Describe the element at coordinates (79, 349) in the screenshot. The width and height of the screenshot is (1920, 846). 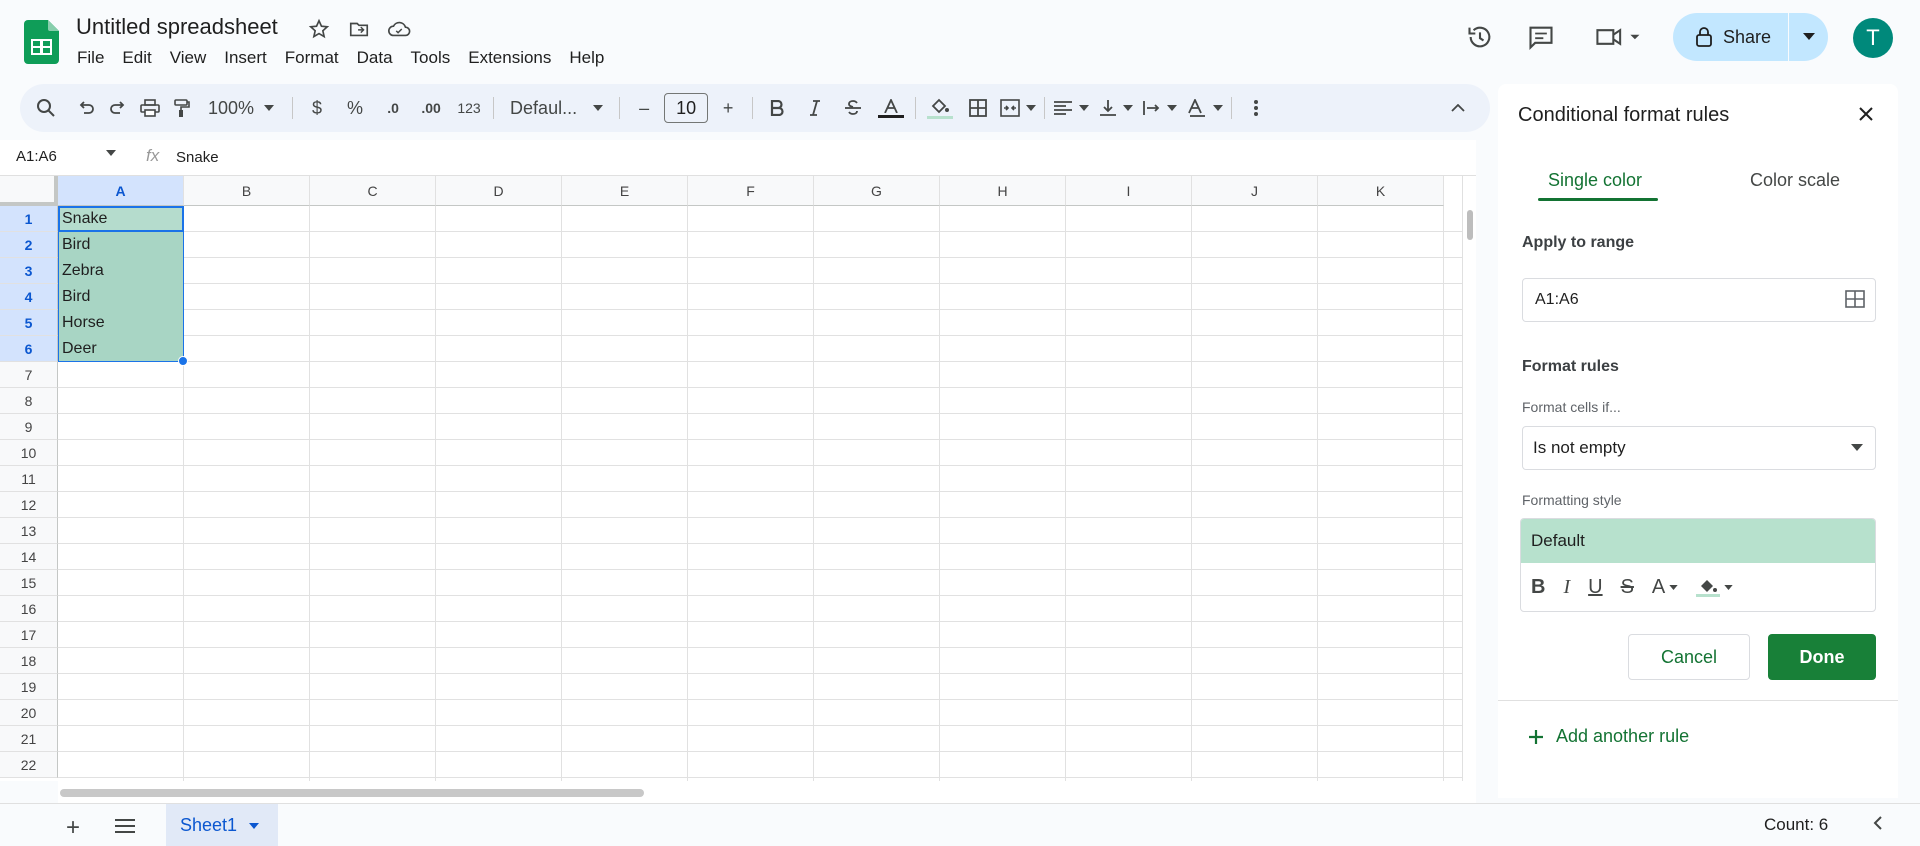
I see `cell: Deer` at that location.